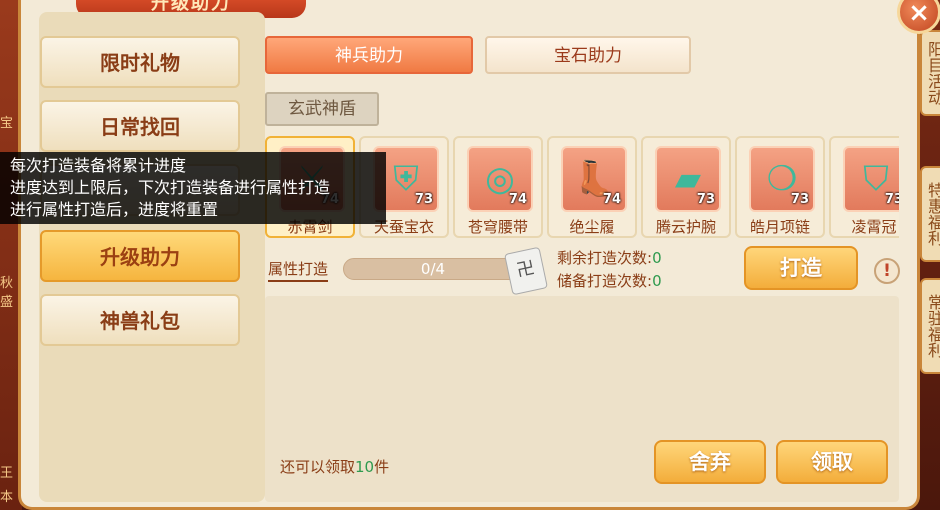 The height and width of the screenshot is (510, 940). What do you see at coordinates (7, 473) in the screenshot?
I see `deco-text: 王` at bounding box center [7, 473].